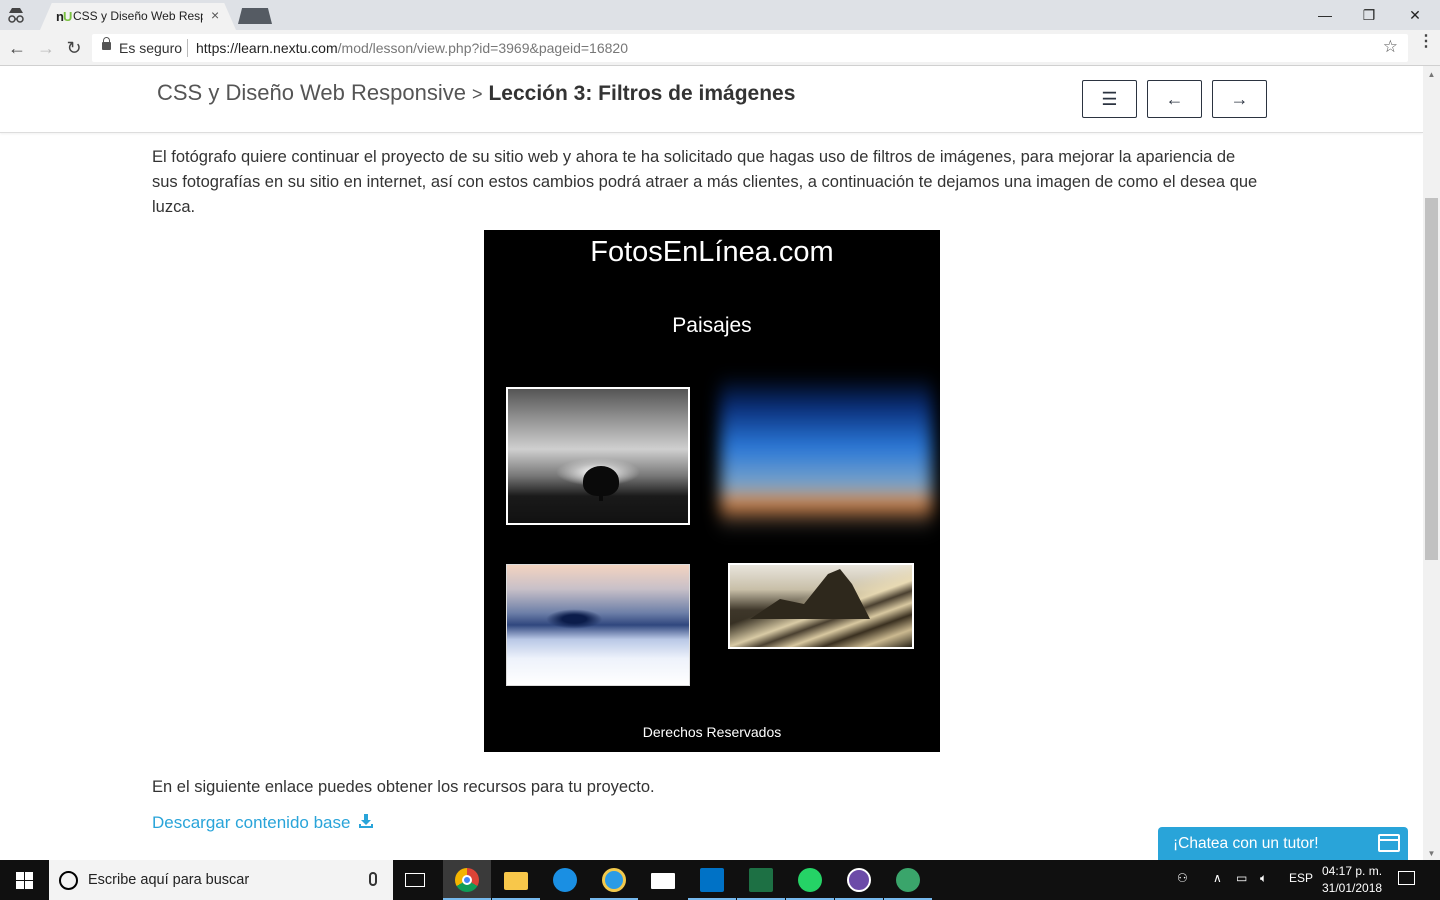 This screenshot has width=1440, height=900. I want to click on show-hidden-icons-chevron-icon: ∧, so click(1217, 878).